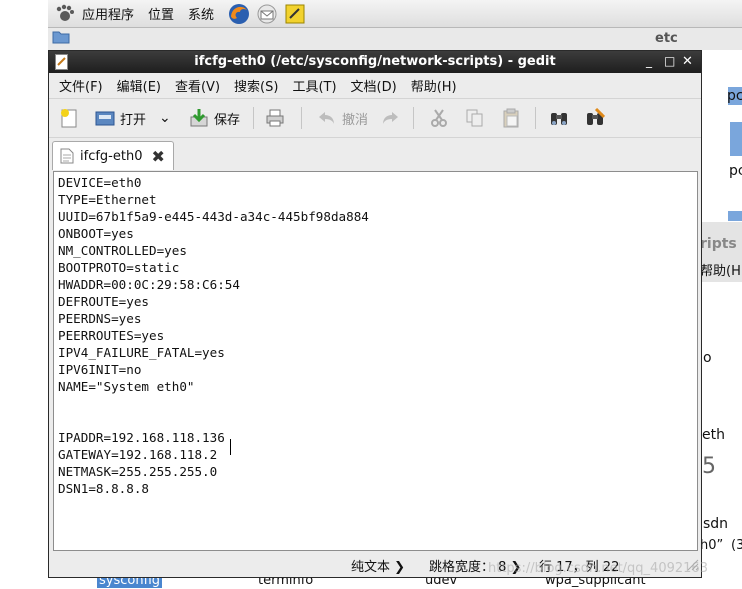  I want to click on new-document-button, so click(69, 118).